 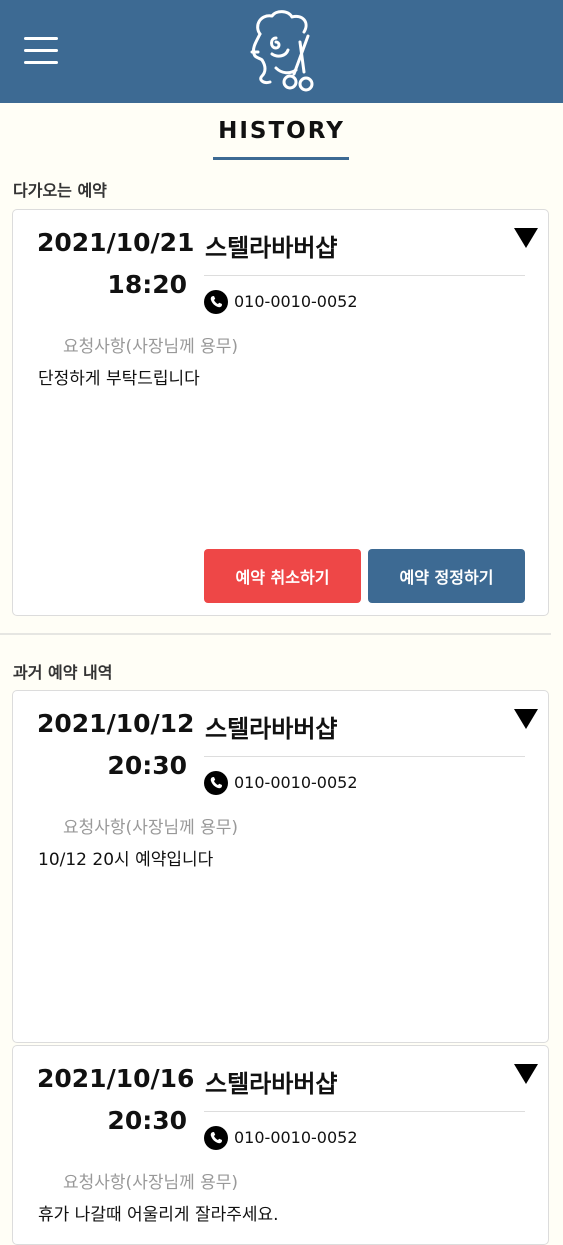 What do you see at coordinates (116, 242) in the screenshot?
I see `reservation-date: 2021/10/21` at bounding box center [116, 242].